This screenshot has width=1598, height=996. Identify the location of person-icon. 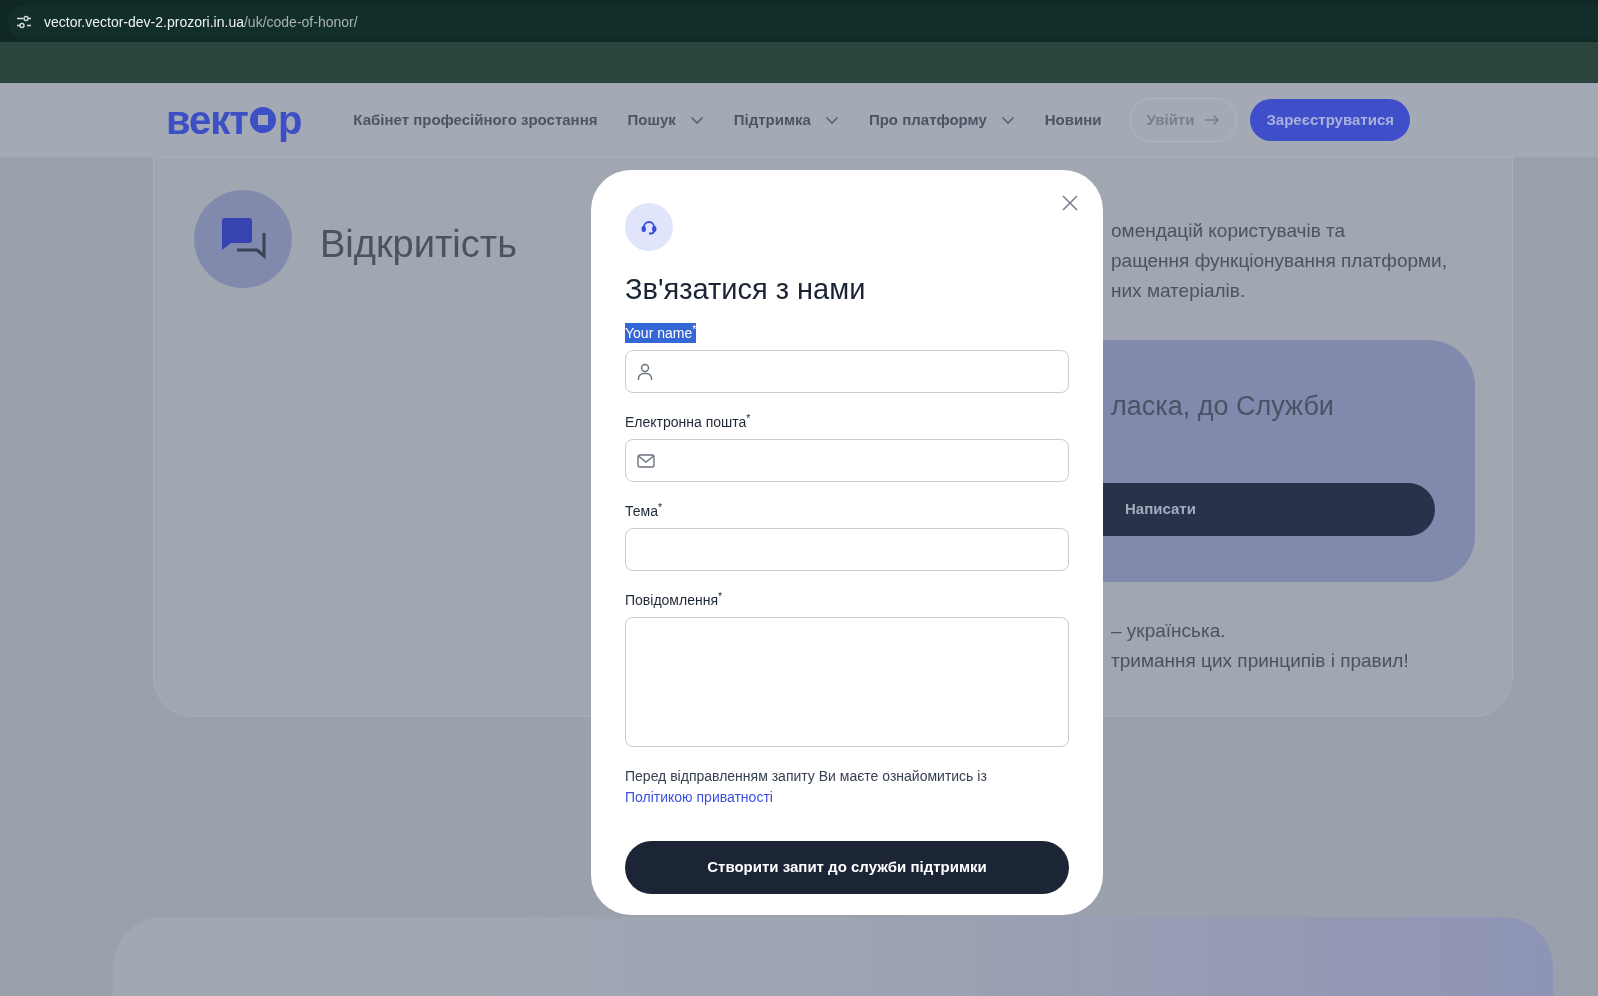
(645, 371).